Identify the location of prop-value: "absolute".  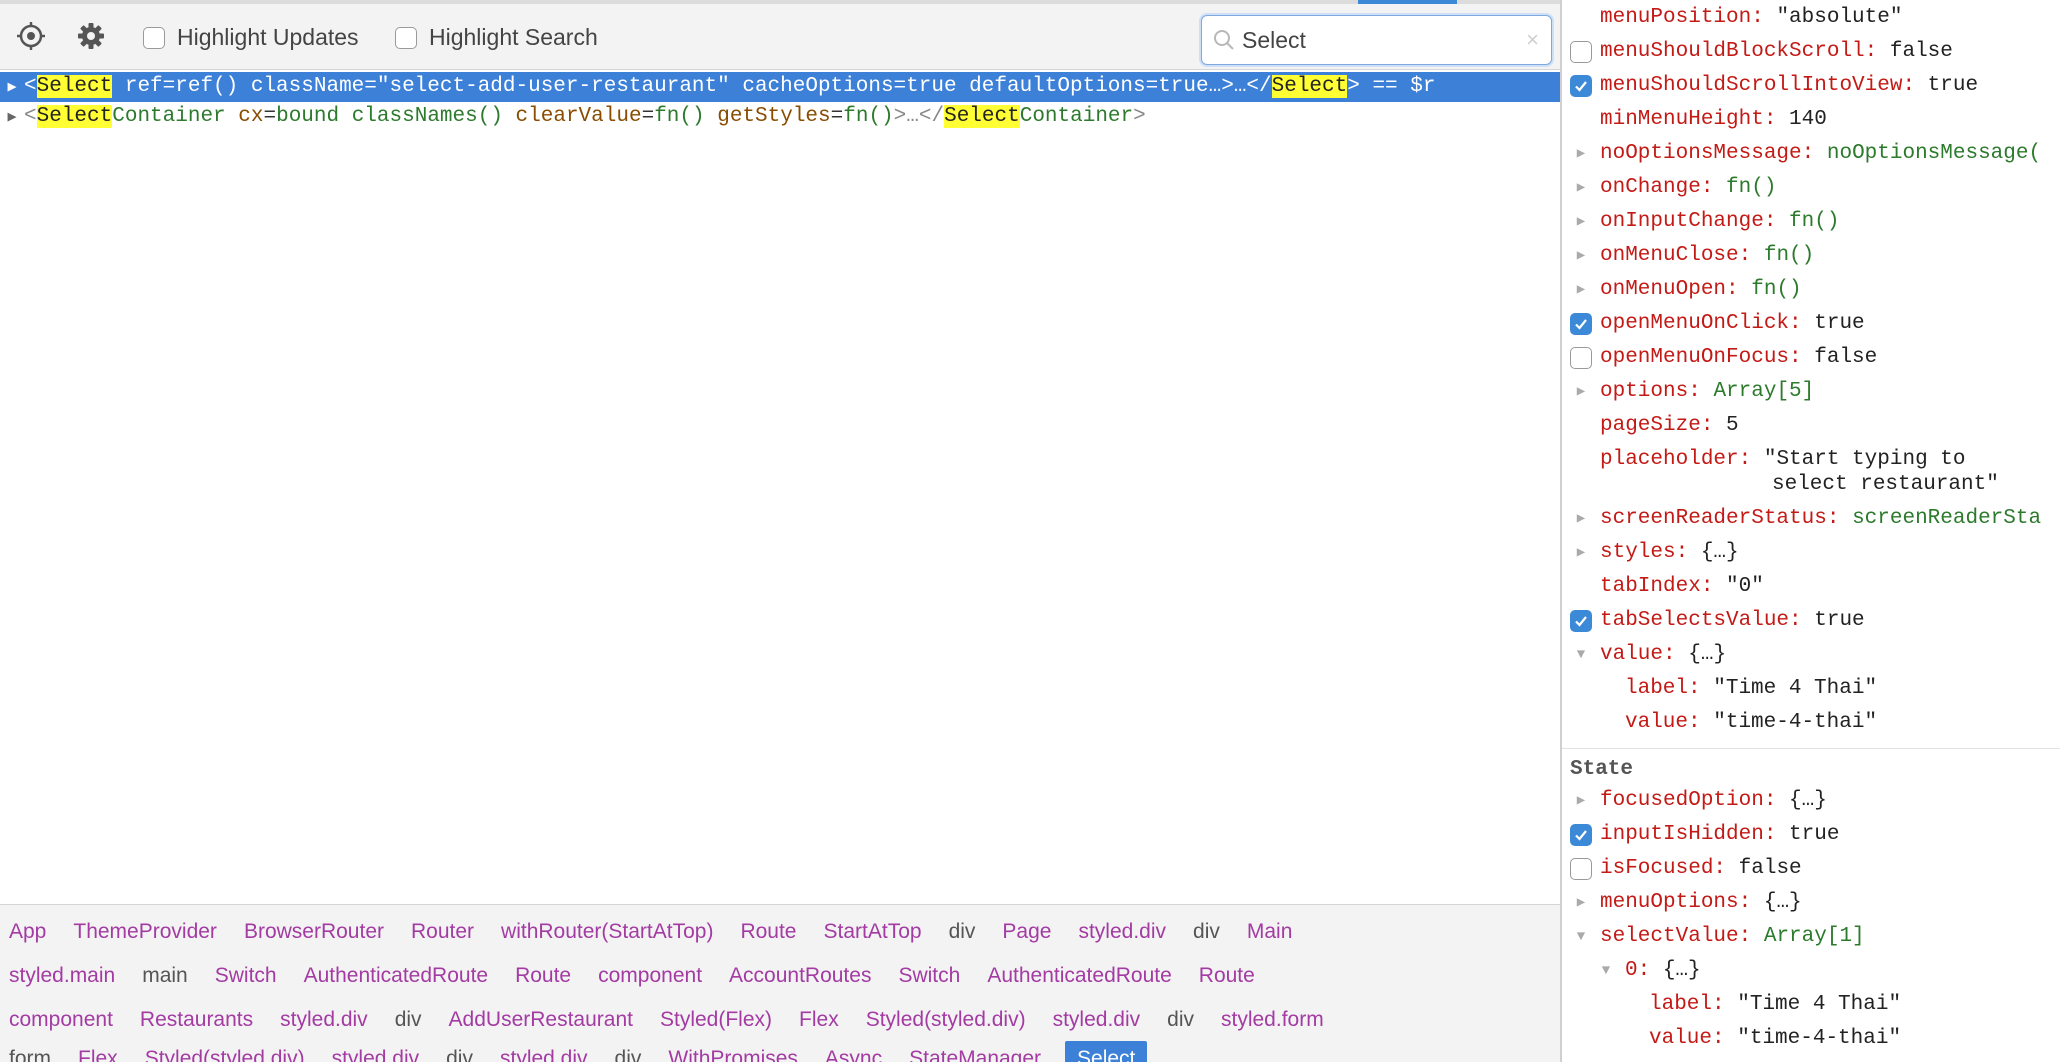
(1839, 17).